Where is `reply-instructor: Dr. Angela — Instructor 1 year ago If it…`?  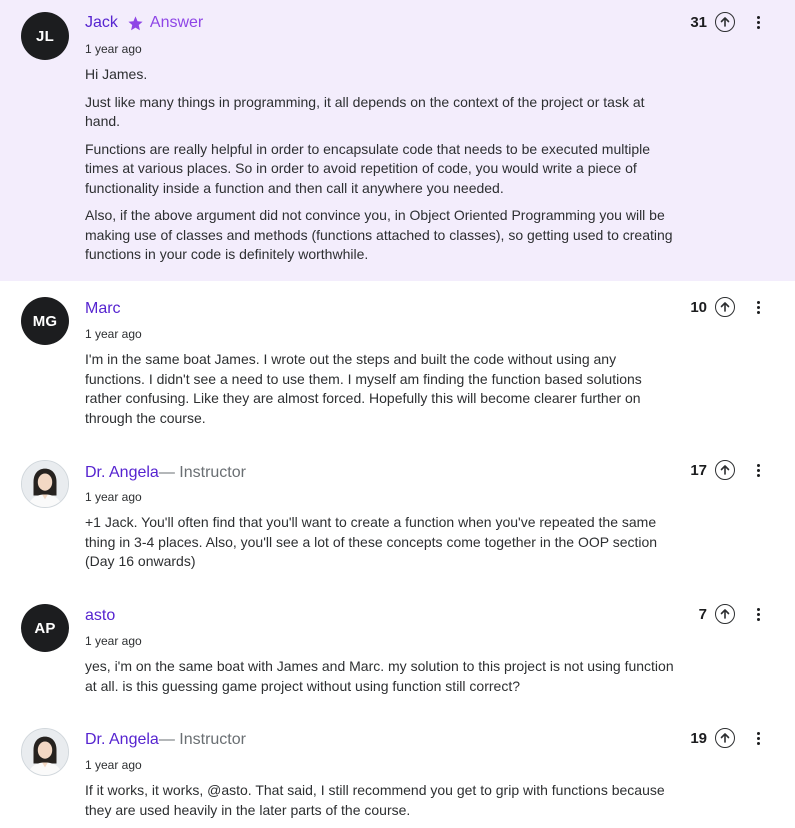 reply-instructor: Dr. Angela — Instructor 1 year ago If it… is located at coordinates (397, 767).